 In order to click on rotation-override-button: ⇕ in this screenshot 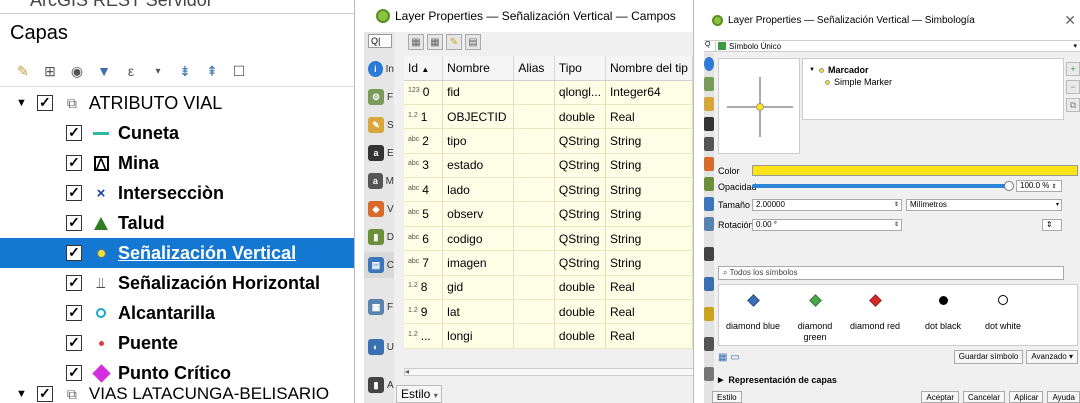, I will do `click(1052, 225)`.